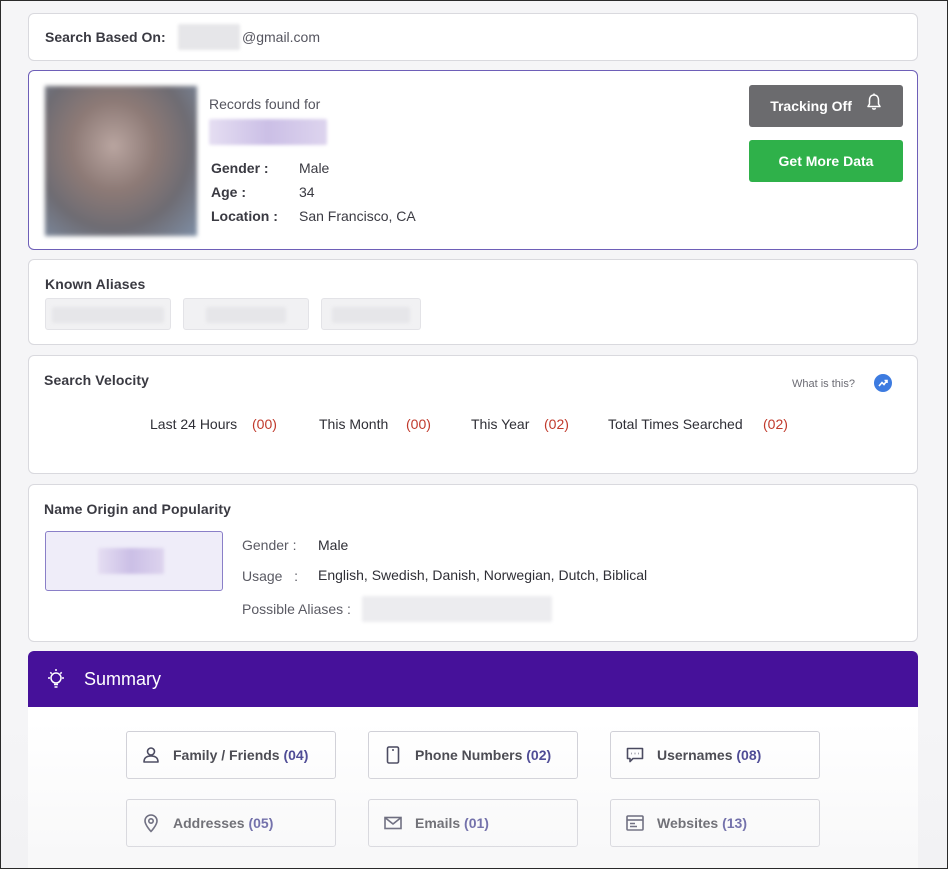  I want to click on origin-gender-value: Male, so click(333, 545).